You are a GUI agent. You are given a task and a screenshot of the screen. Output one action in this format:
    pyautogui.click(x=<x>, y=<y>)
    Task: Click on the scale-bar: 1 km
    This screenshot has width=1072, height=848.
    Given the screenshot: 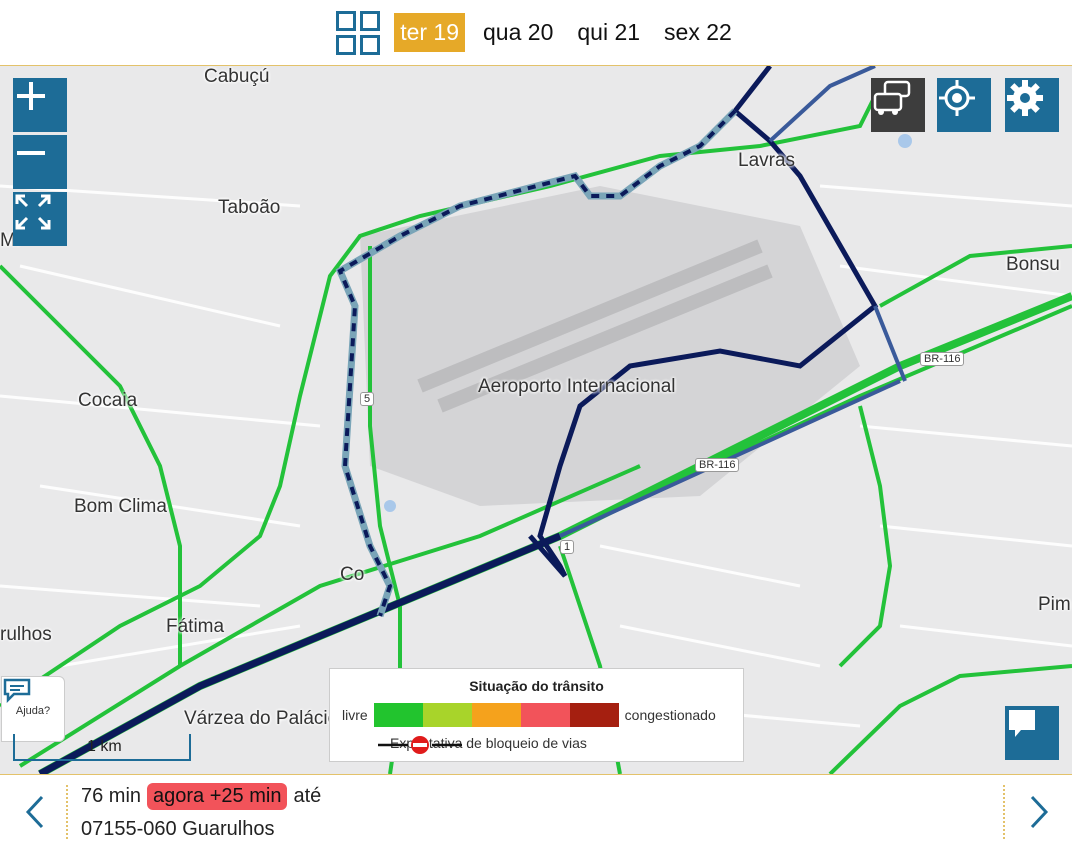 What is the action you would take?
    pyautogui.click(x=102, y=747)
    